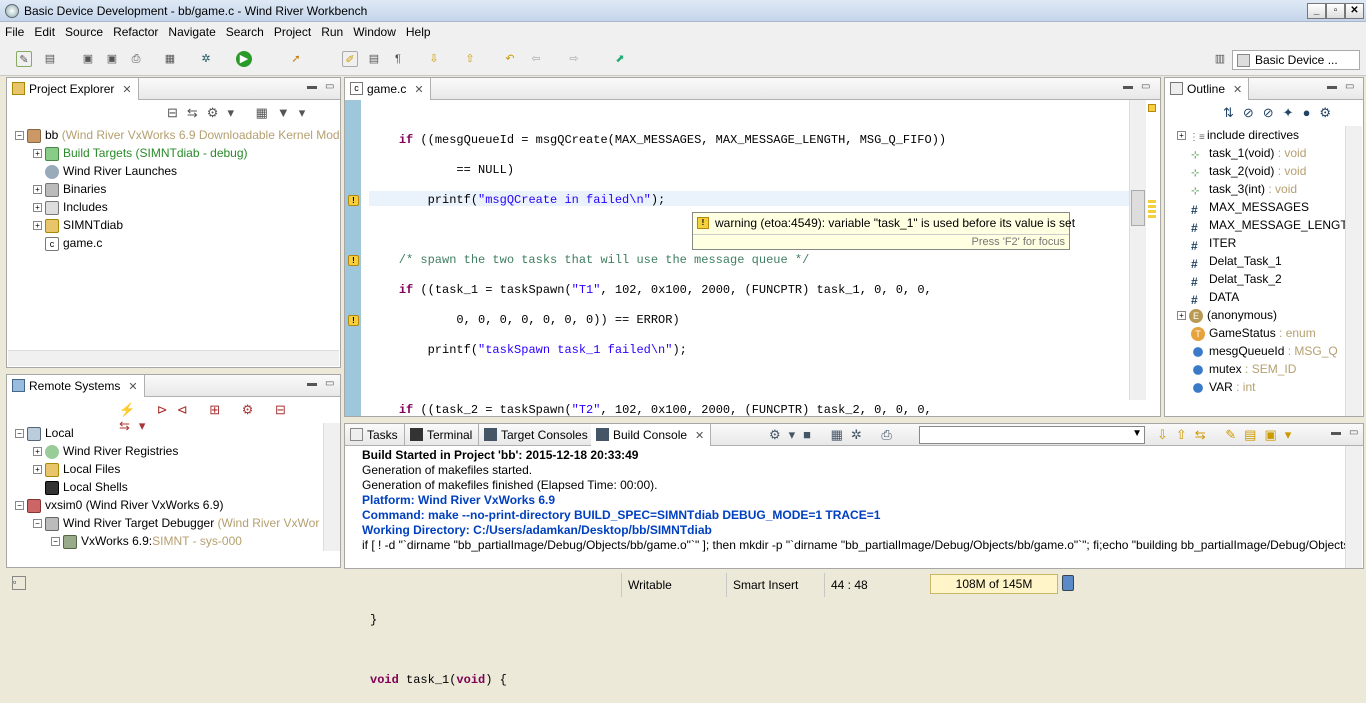 This screenshot has height=703, width=1366. What do you see at coordinates (994, 584) in the screenshot?
I see `heap-status: 108M of 145M` at bounding box center [994, 584].